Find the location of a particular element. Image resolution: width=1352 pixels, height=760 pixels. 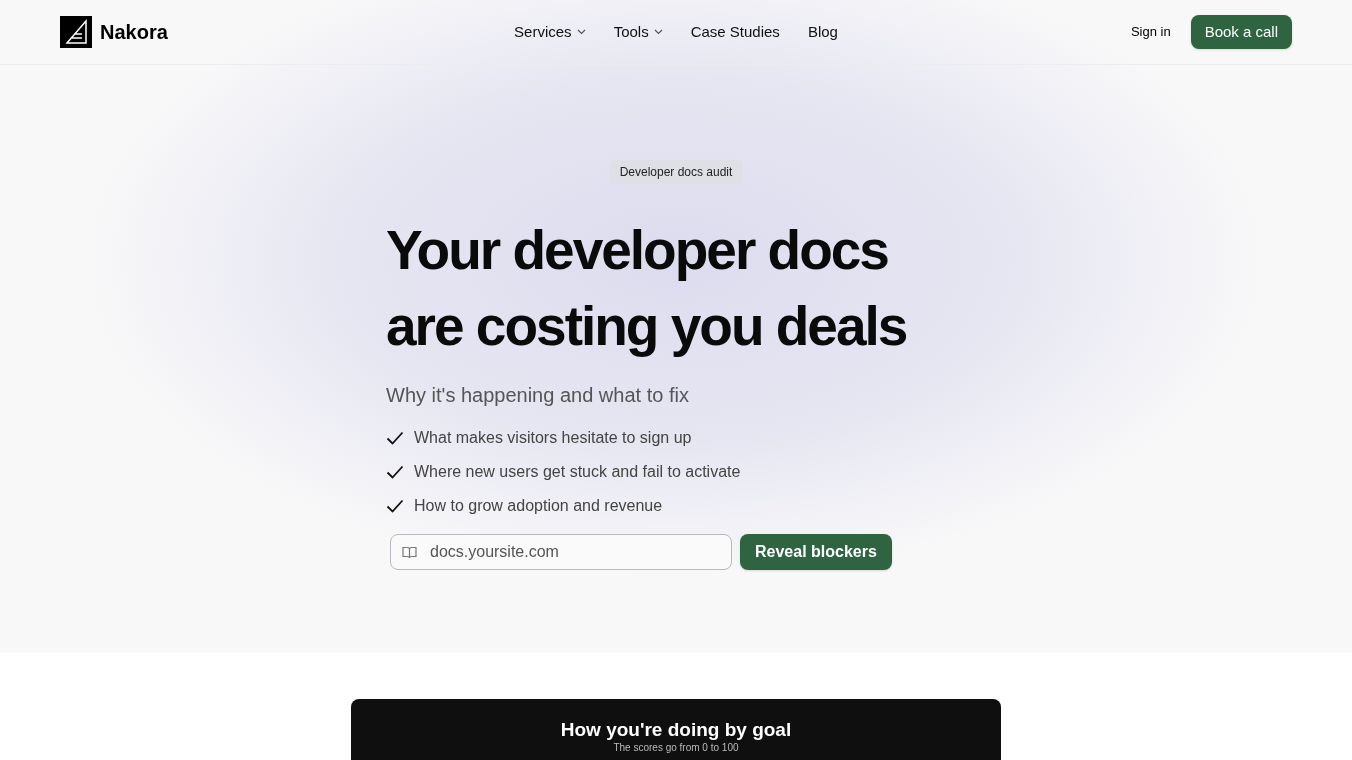

logo-icon is located at coordinates (76, 32).